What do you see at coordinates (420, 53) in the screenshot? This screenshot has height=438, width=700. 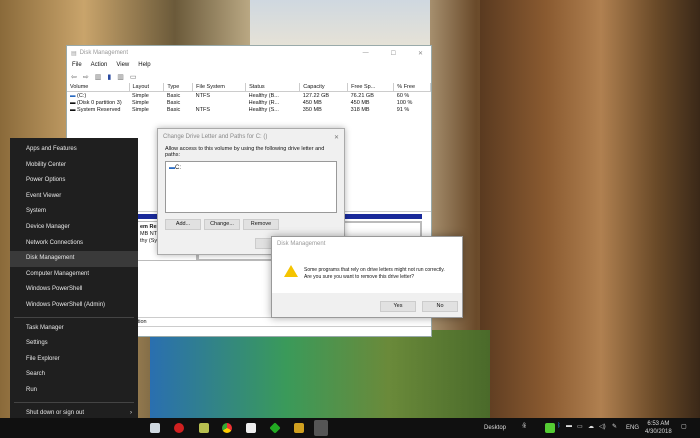 I see `close-button: ✕` at bounding box center [420, 53].